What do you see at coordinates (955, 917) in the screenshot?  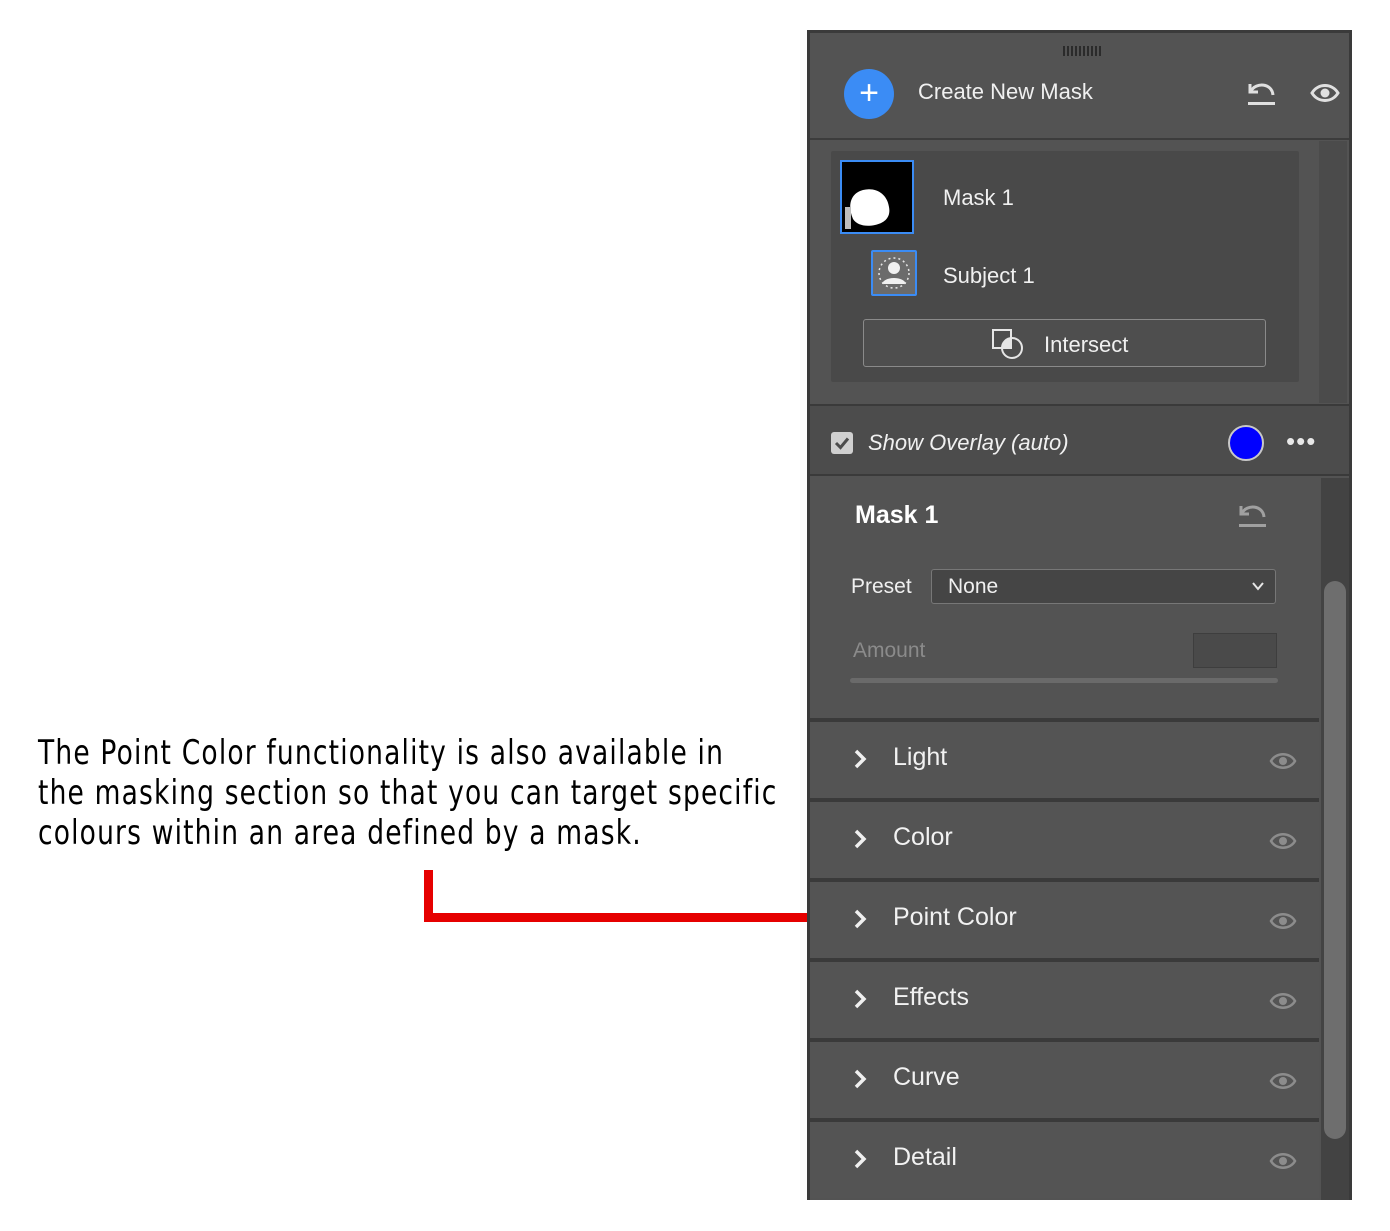 I see `section-label: Point Color` at bounding box center [955, 917].